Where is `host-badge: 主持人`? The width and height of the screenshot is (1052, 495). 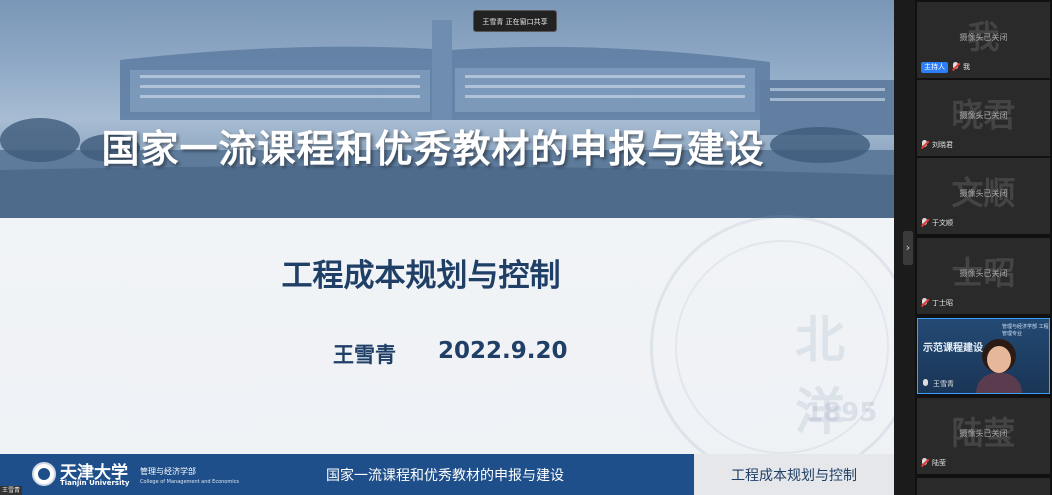 host-badge: 主持人 is located at coordinates (934, 67).